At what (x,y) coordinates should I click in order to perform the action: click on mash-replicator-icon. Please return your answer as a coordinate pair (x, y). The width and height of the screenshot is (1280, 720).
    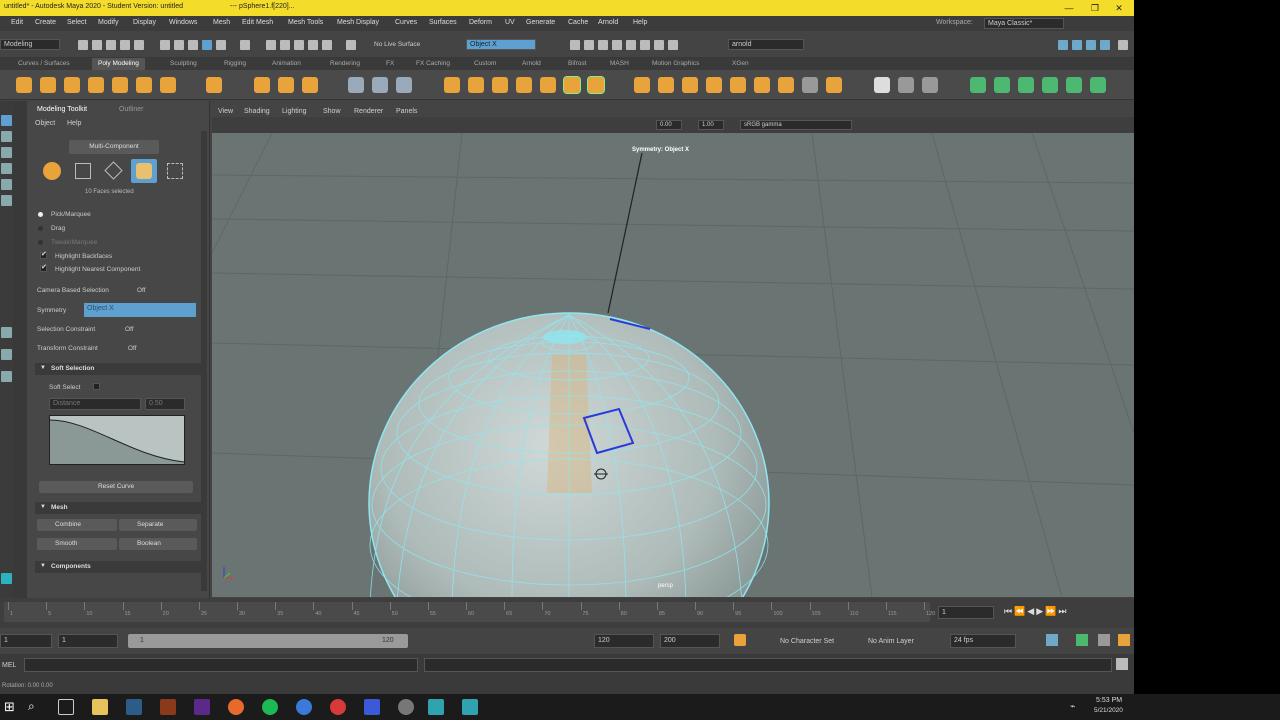
    Looking at the image, I should click on (404, 85).